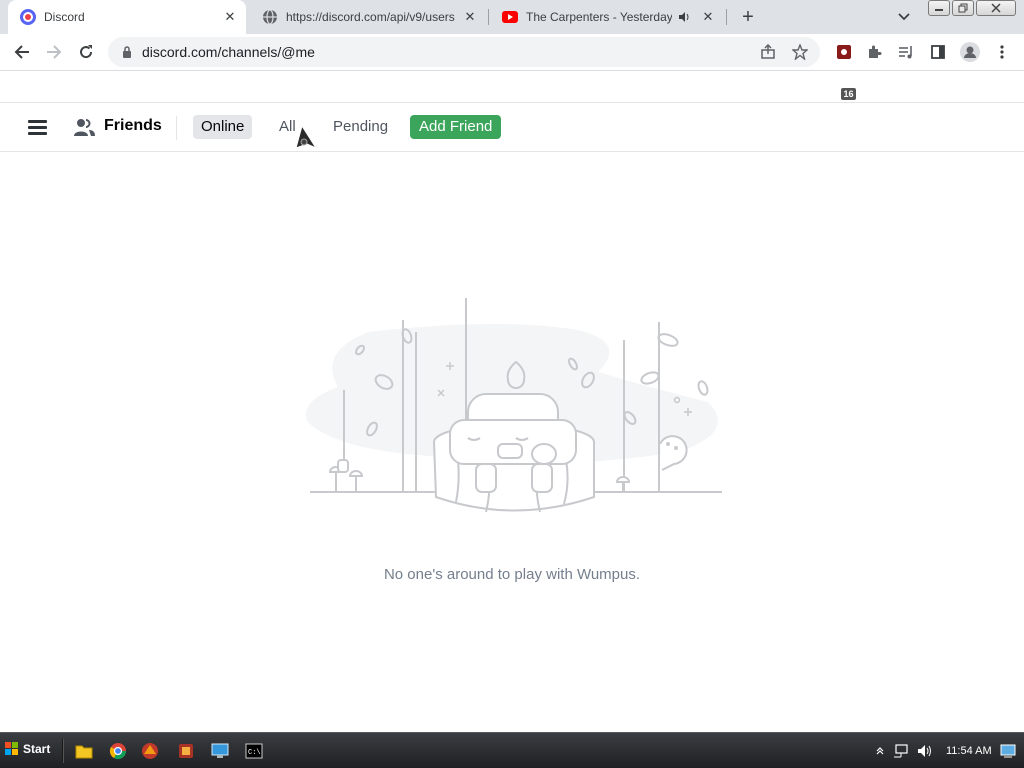  I want to click on taskbar: Start C:\ 11:54 AM, so click(512, 750).